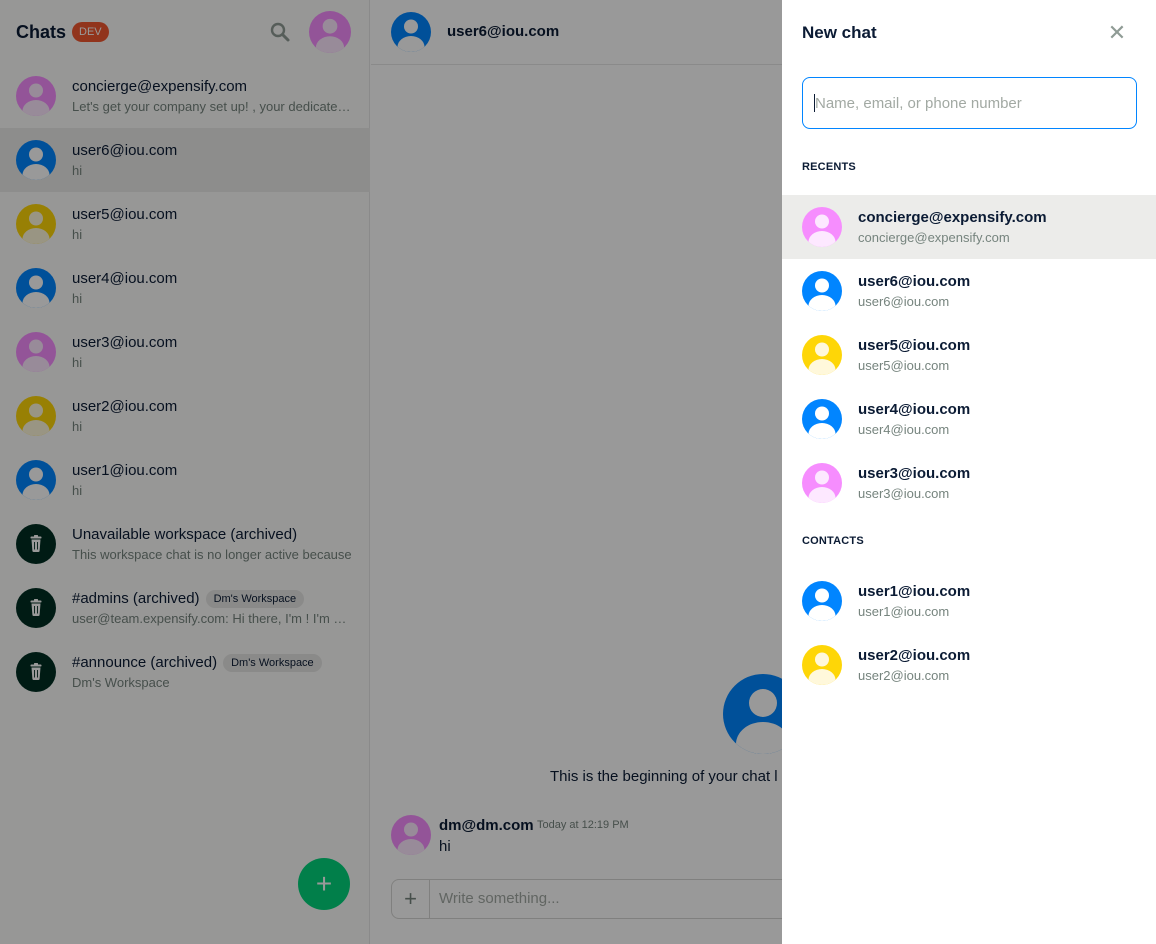 The height and width of the screenshot is (944, 1156). Describe the element at coordinates (833, 541) in the screenshot. I see `contacts-heading: CONTACTS` at that location.